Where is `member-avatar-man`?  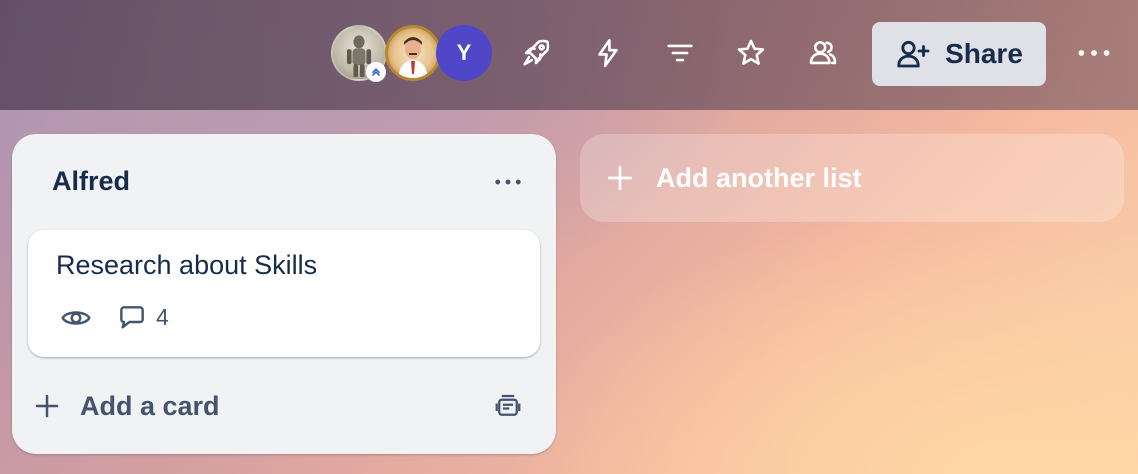
member-avatar-man is located at coordinates (413, 53).